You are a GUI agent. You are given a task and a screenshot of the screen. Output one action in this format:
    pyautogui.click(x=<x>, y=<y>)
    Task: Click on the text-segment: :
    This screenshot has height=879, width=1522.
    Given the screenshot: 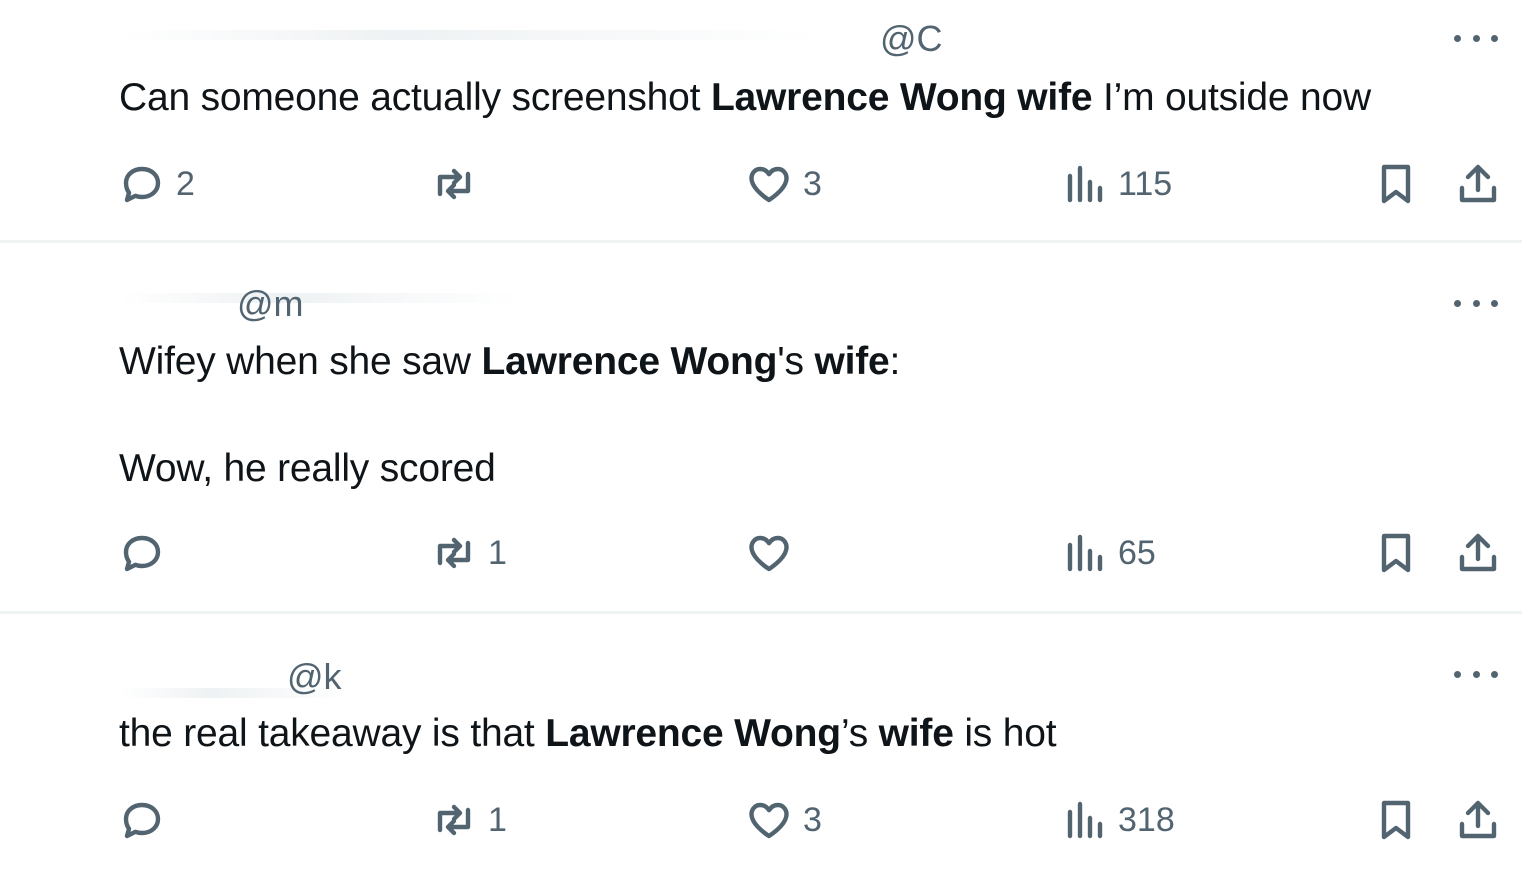 What is the action you would take?
    pyautogui.click(x=895, y=361)
    